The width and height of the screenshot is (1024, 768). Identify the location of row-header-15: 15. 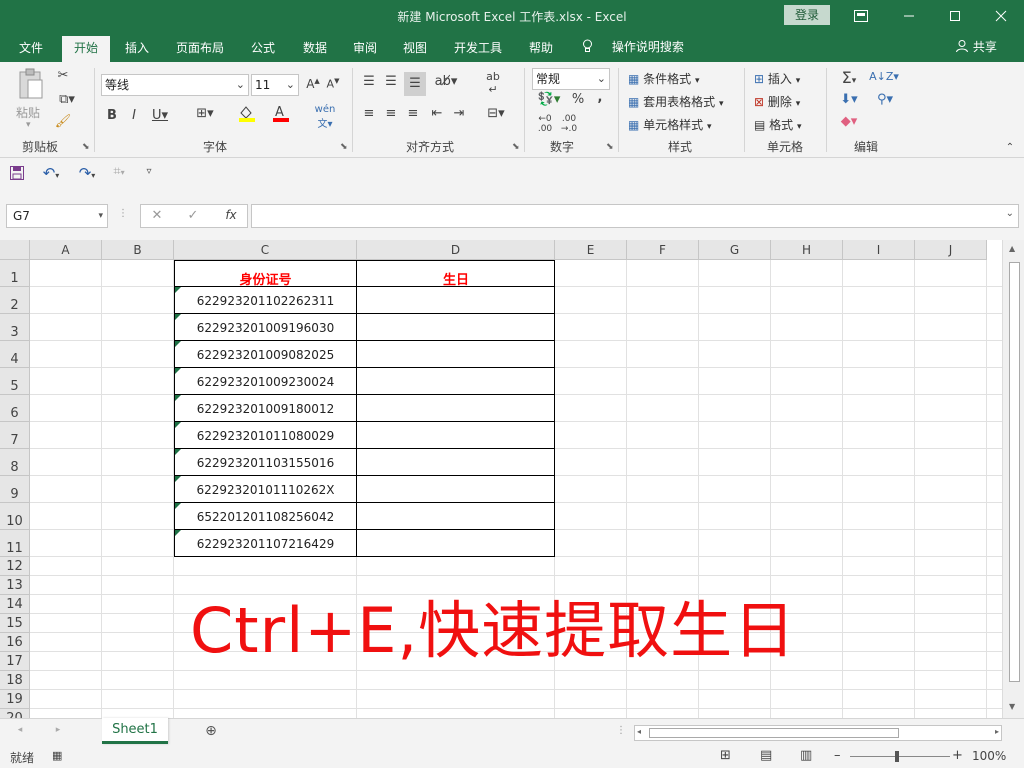
(15, 623).